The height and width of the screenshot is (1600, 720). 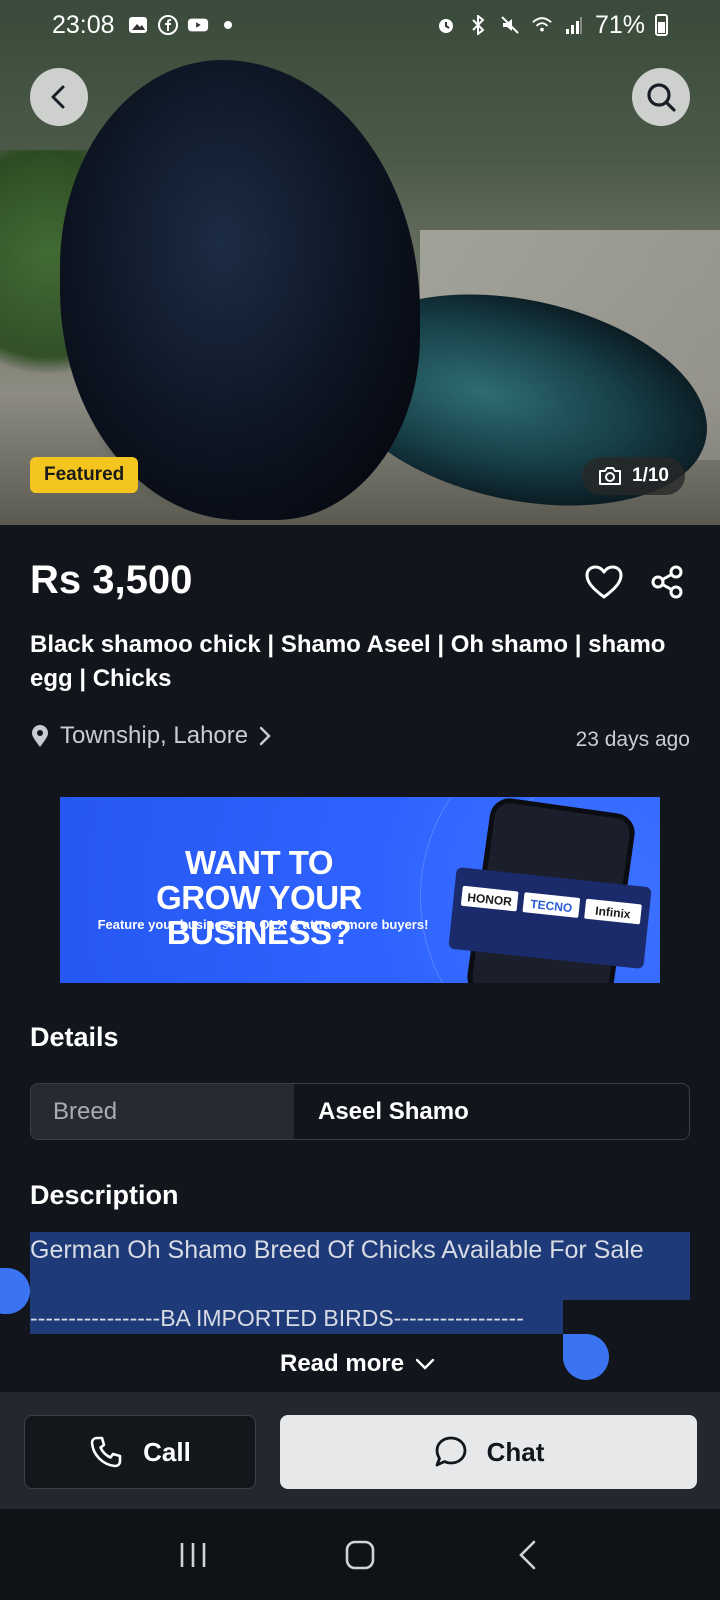 What do you see at coordinates (240, 290) in the screenshot?
I see `photo-bird-body` at bounding box center [240, 290].